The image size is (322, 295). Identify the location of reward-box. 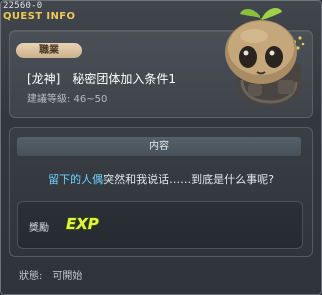
(160, 225).